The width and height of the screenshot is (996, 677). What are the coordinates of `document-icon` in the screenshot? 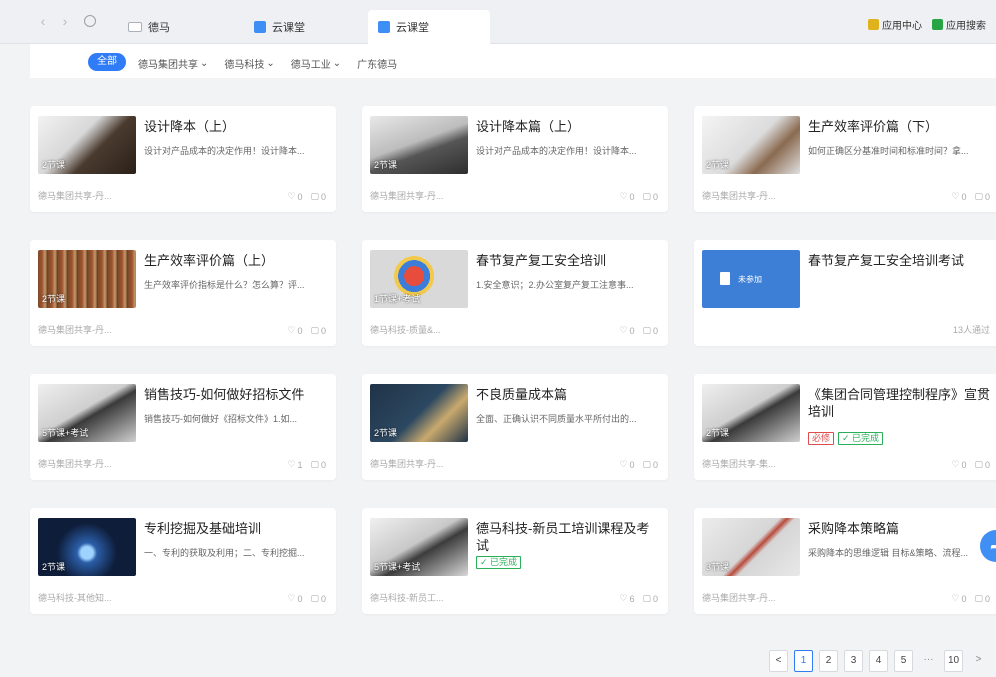 It's located at (725, 278).